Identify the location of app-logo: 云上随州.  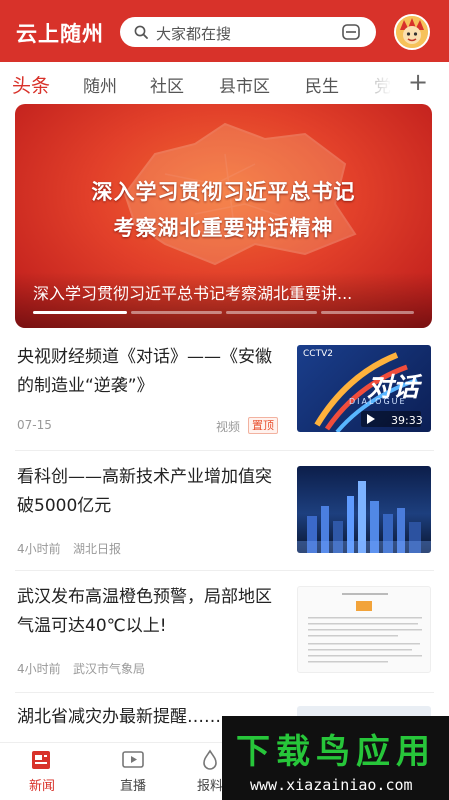
(60, 33).